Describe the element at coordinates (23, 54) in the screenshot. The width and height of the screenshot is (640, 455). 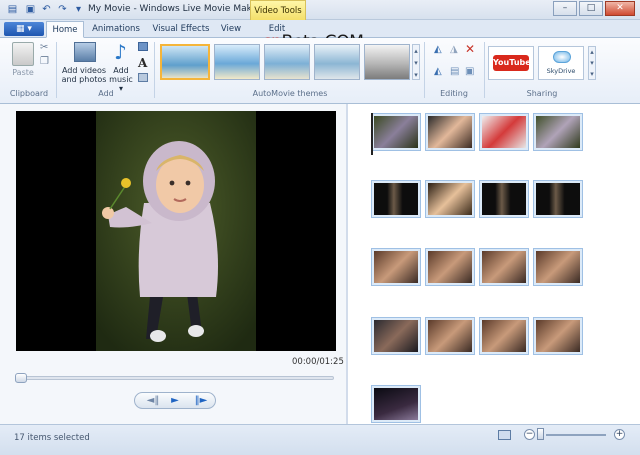
I see `paste-icon` at that location.